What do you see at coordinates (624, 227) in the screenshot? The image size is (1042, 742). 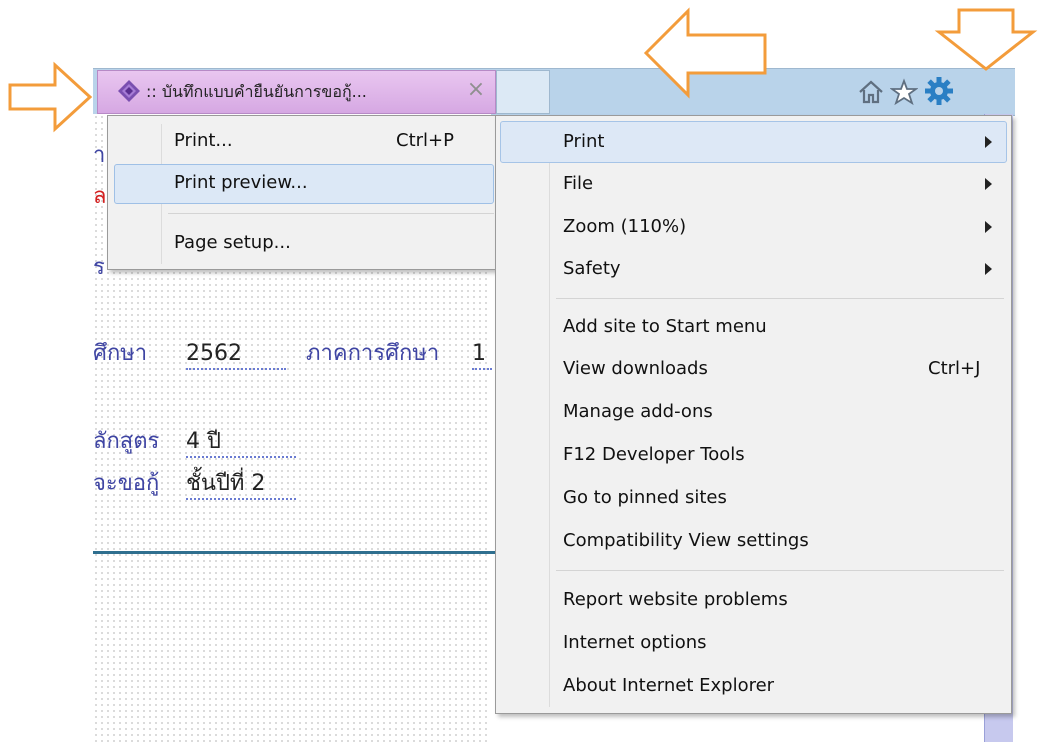 I see `menu-item-zoom: Zoom (110%)` at bounding box center [624, 227].